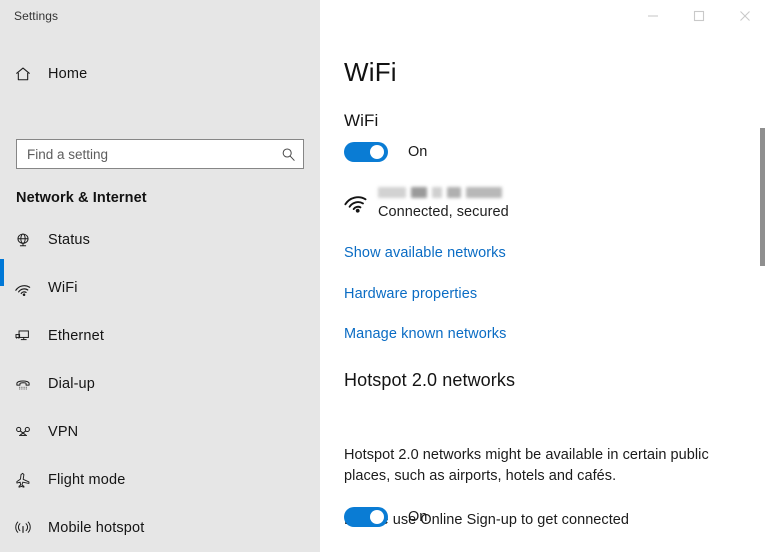 Image resolution: width=768 pixels, height=552 pixels. I want to click on maximize-button, so click(699, 16).